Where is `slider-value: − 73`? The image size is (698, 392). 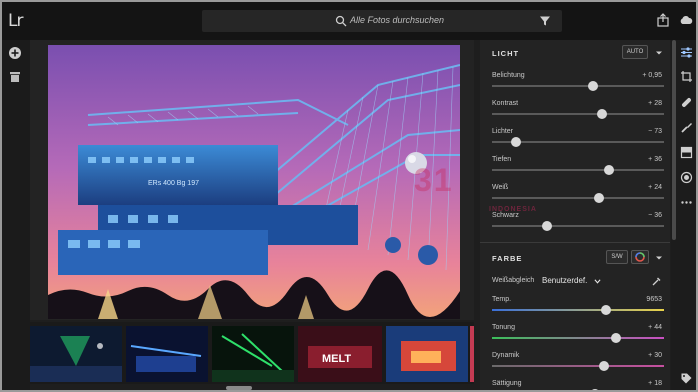
slider-value: − 73 is located at coordinates (655, 131).